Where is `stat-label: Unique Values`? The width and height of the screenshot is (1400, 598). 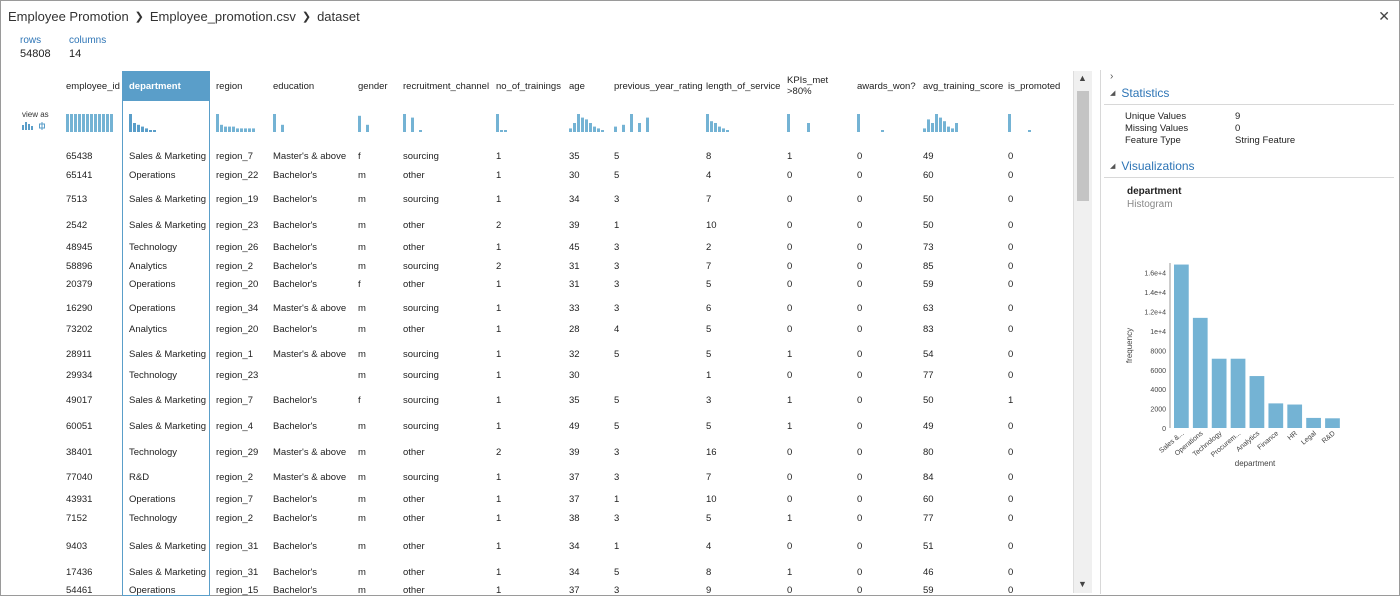
stat-label: Unique Values is located at coordinates (1156, 116).